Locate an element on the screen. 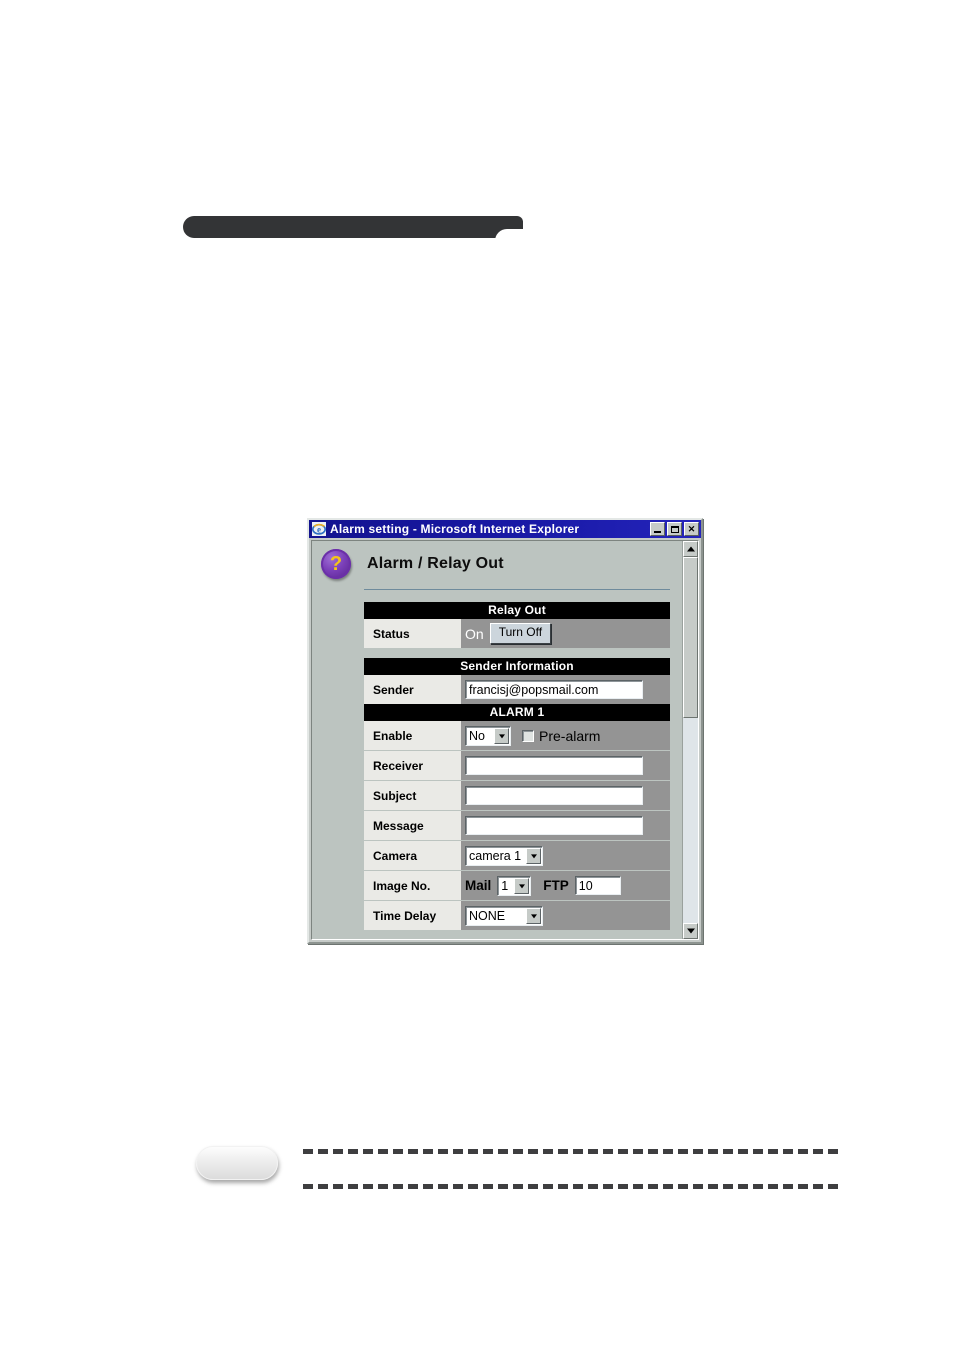 This screenshot has height=1351, width=954. page-header: ? Alarm / Relay Out is located at coordinates (497, 560).